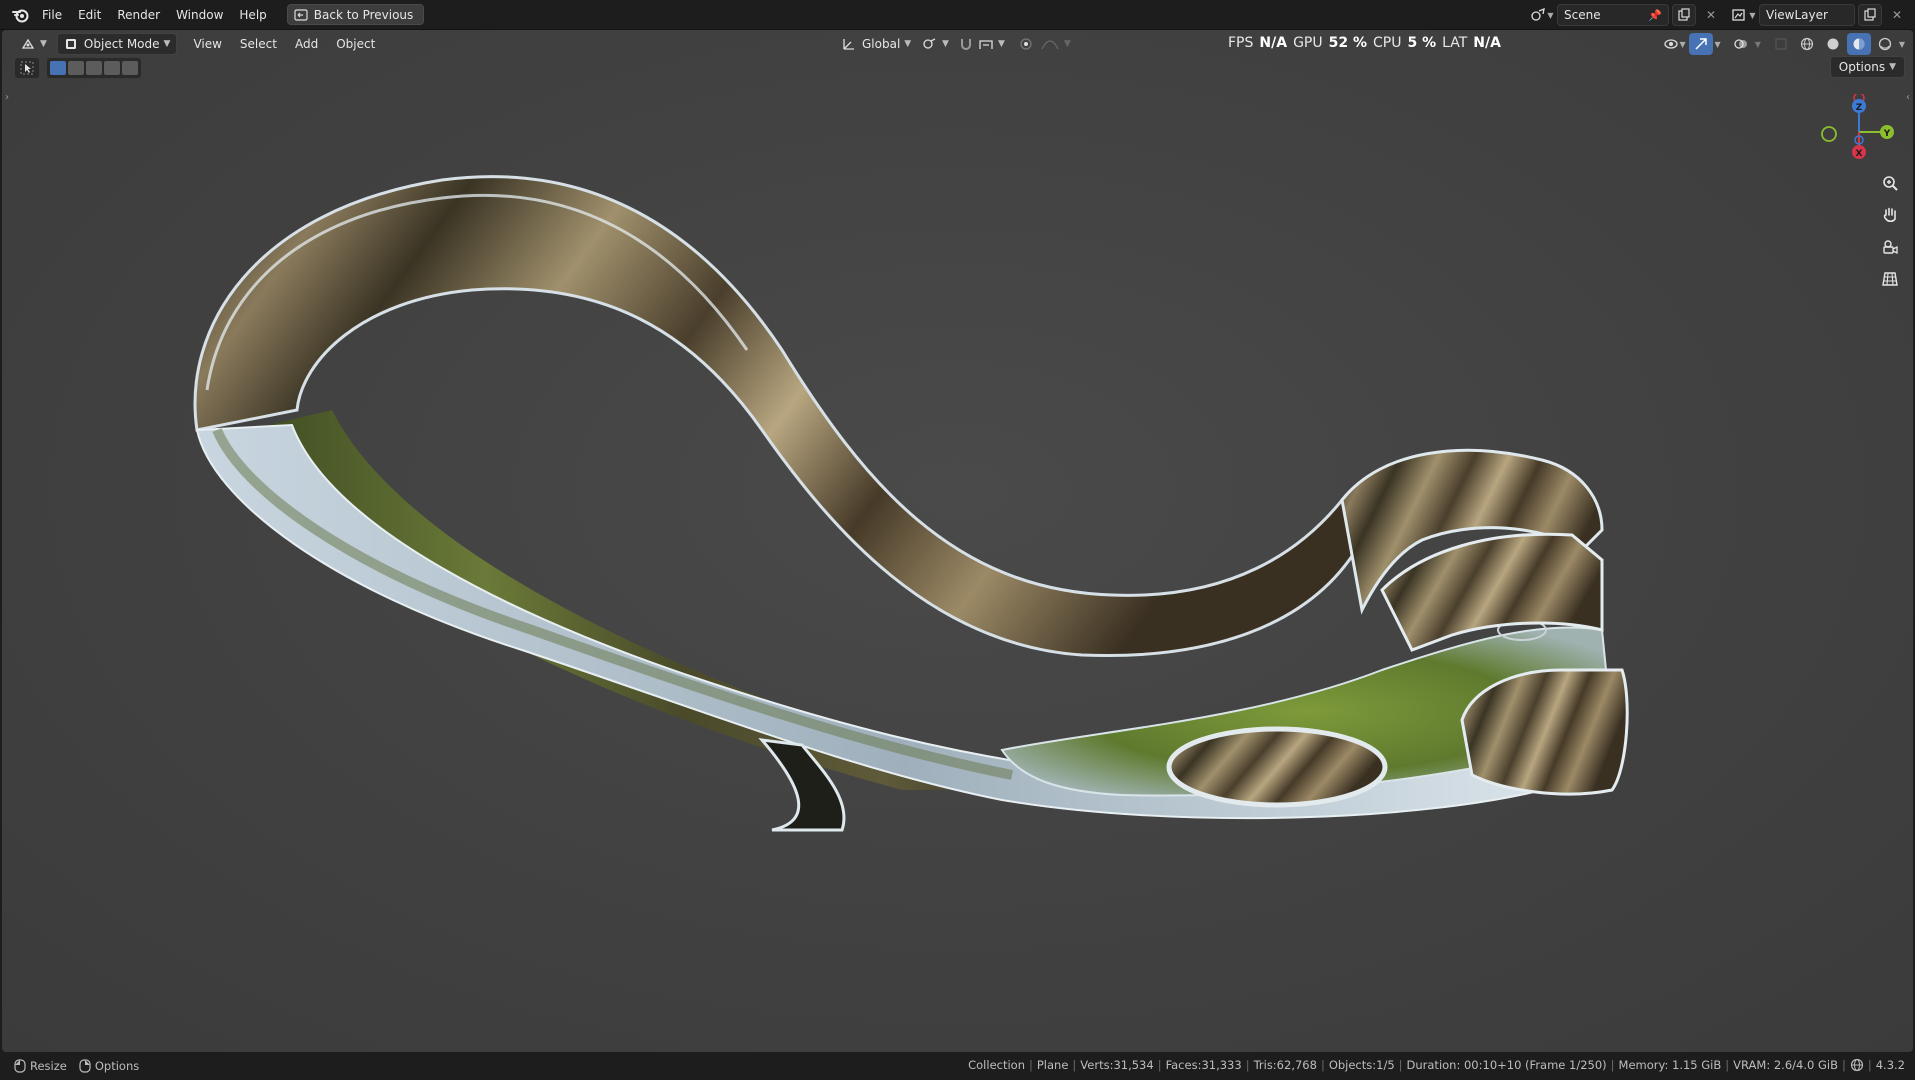  I want to click on status-hints: Resize Options, so click(76, 1066).